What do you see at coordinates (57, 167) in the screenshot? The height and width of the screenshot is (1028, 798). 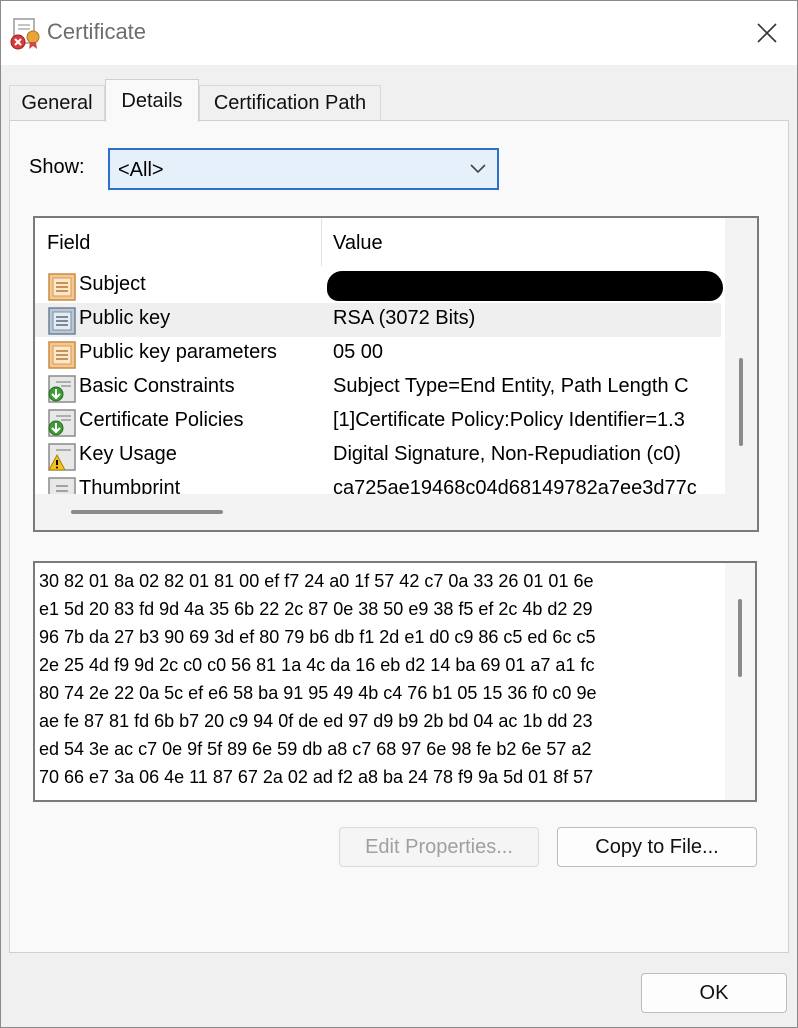 I see `show-label: Show:` at bounding box center [57, 167].